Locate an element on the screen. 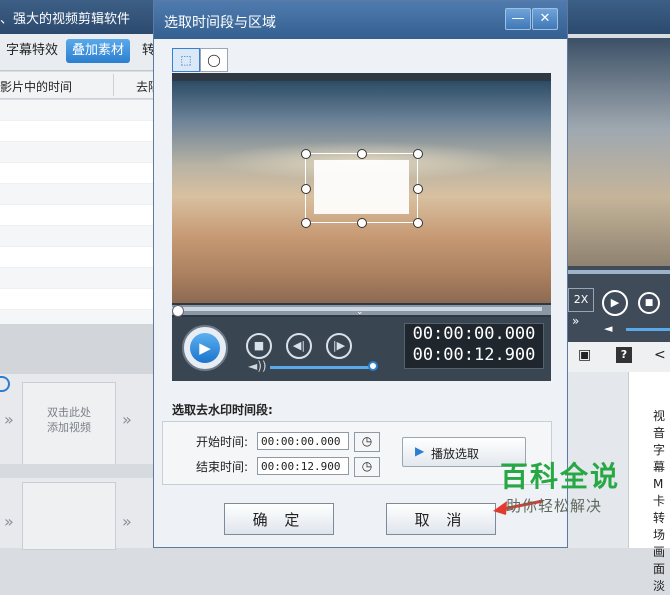  start-time-label: 开始时间: is located at coordinates (222, 442).